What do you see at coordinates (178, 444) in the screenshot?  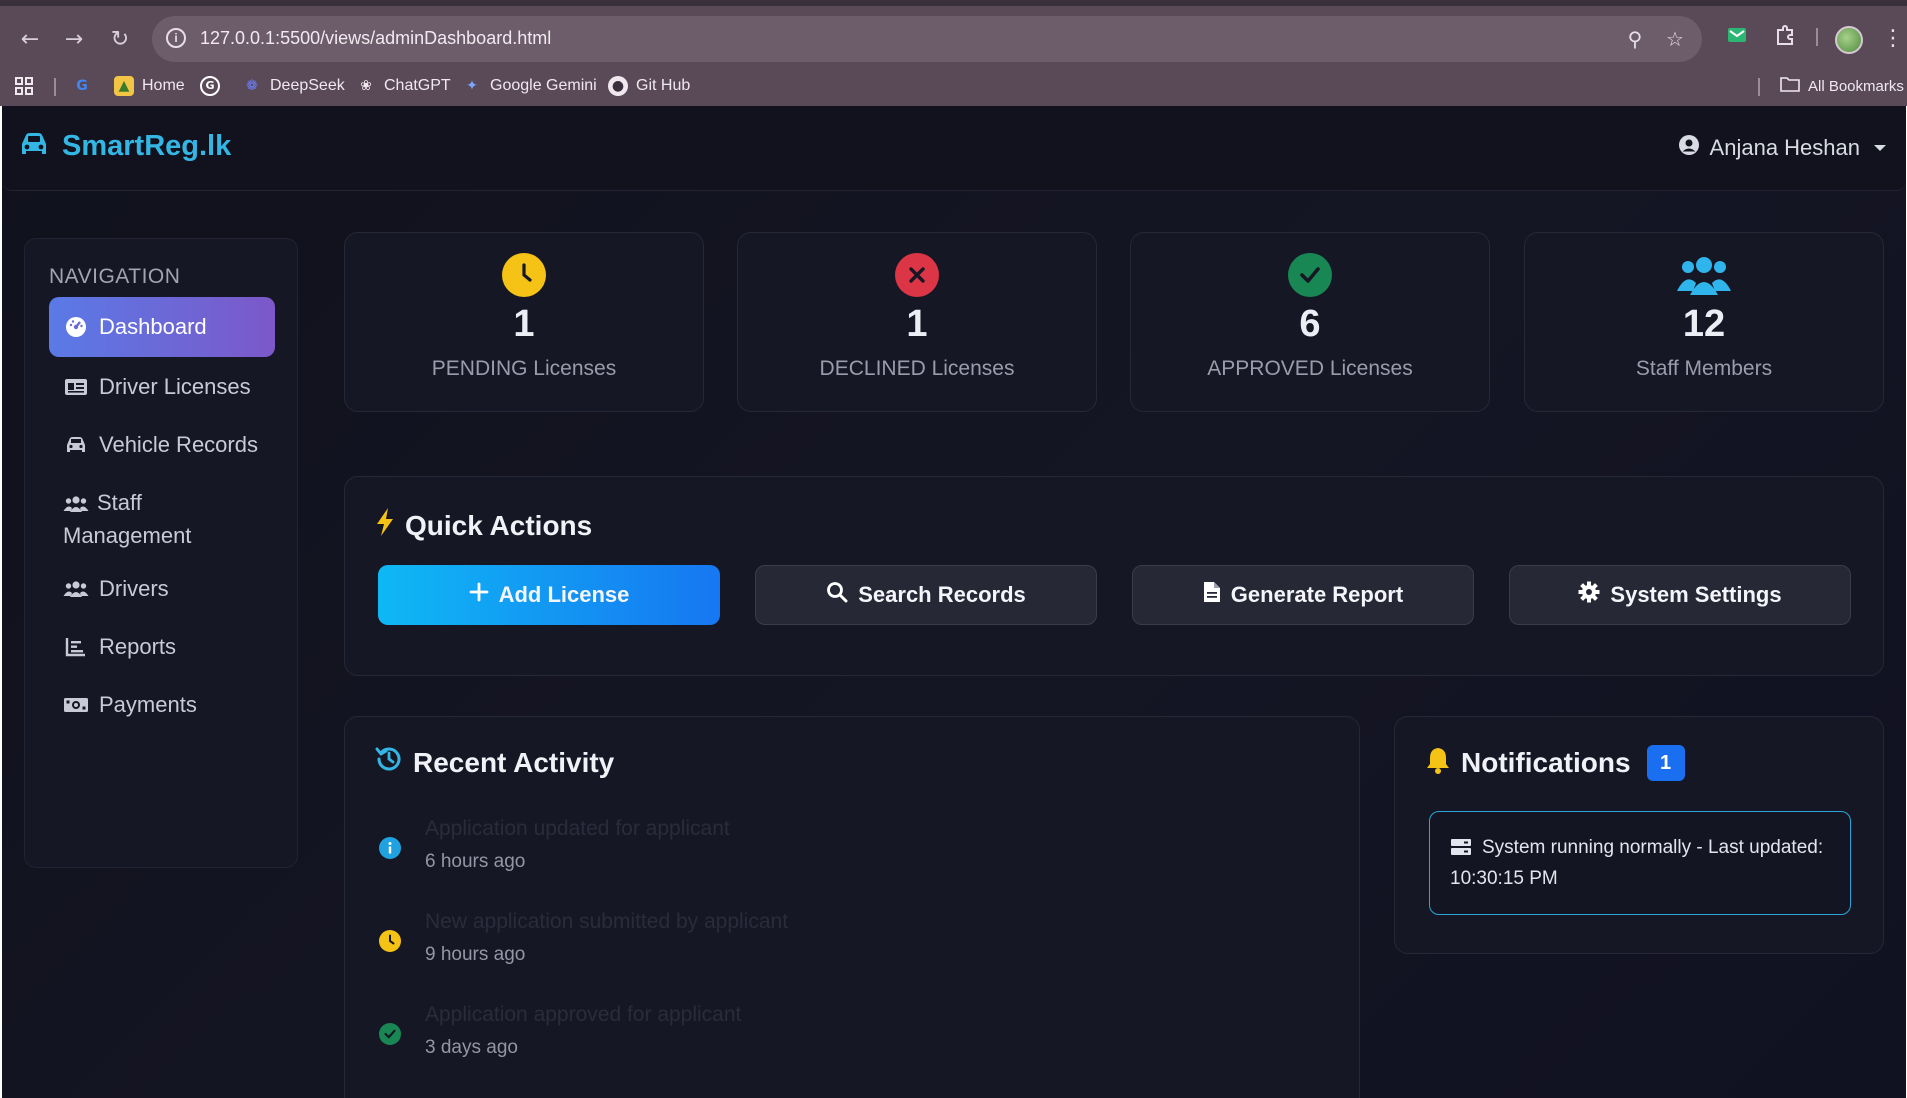 I see `sidebar-item-label: Vehicle Records` at bounding box center [178, 444].